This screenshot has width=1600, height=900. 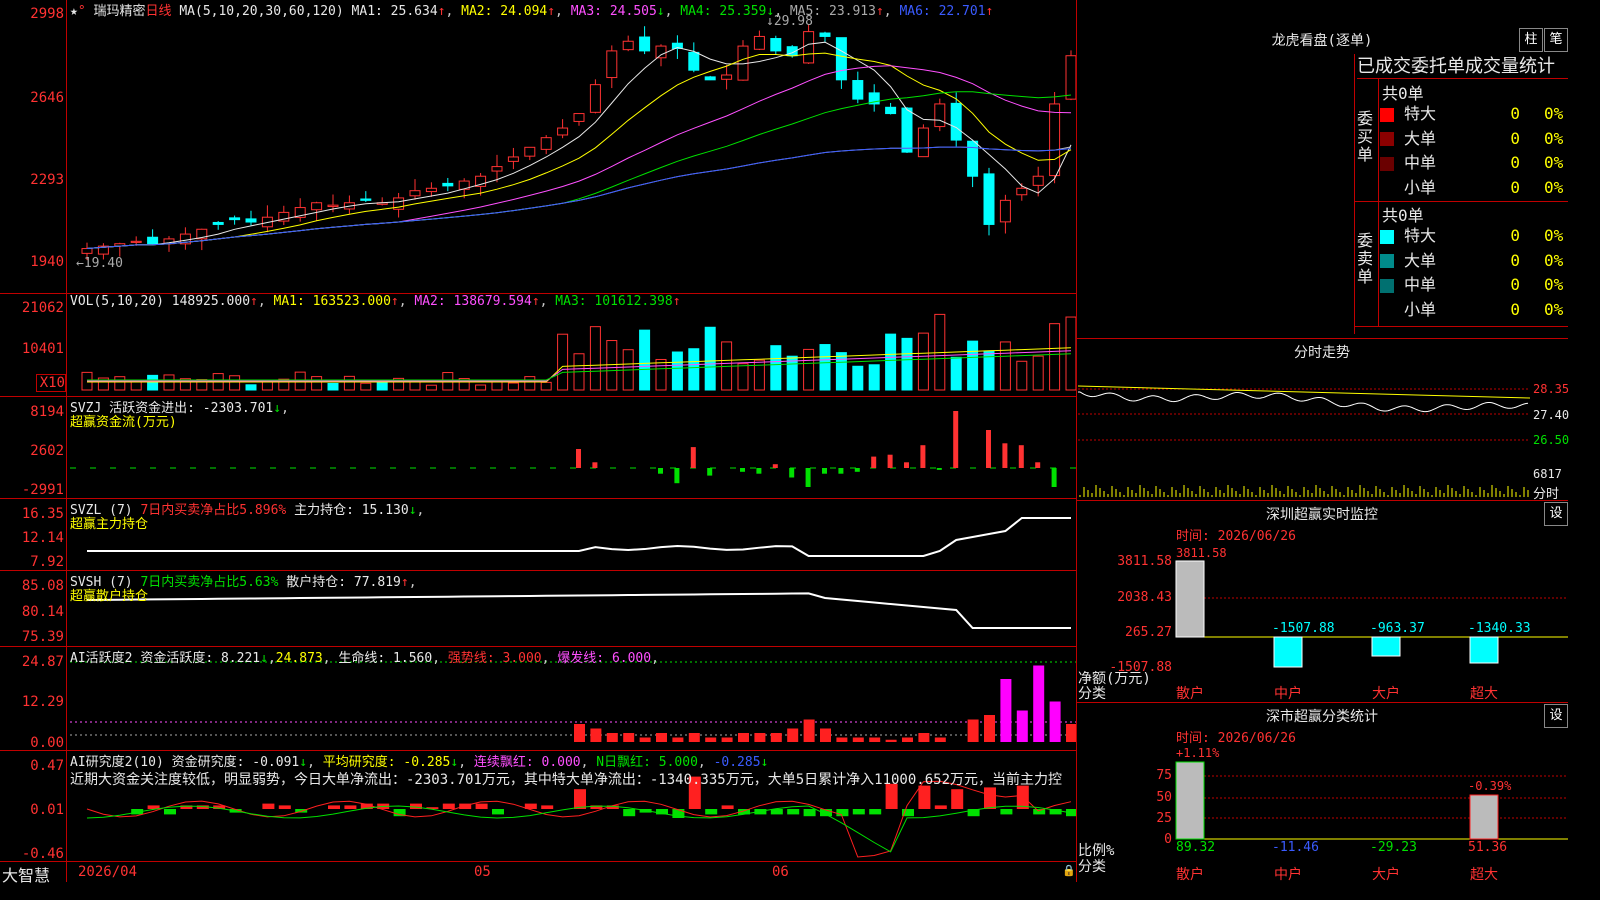 I want to click on ob-divider, so click(x=1378, y=202).